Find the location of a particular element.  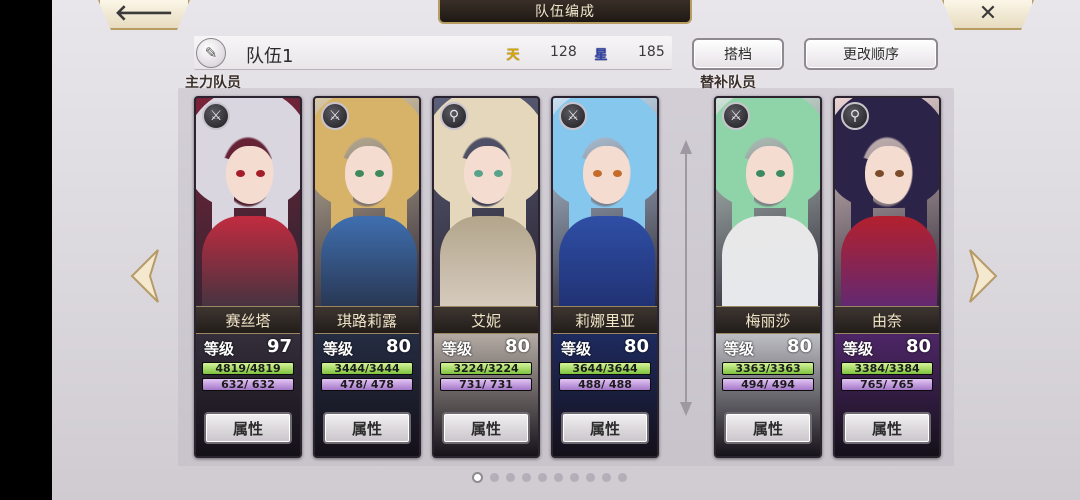

mp-value: 731/ 731 is located at coordinates (486, 384).